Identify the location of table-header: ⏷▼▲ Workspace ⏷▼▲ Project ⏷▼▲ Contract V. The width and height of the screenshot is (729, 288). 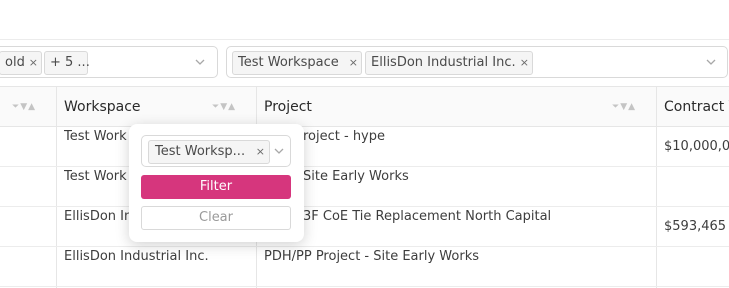
(364, 106).